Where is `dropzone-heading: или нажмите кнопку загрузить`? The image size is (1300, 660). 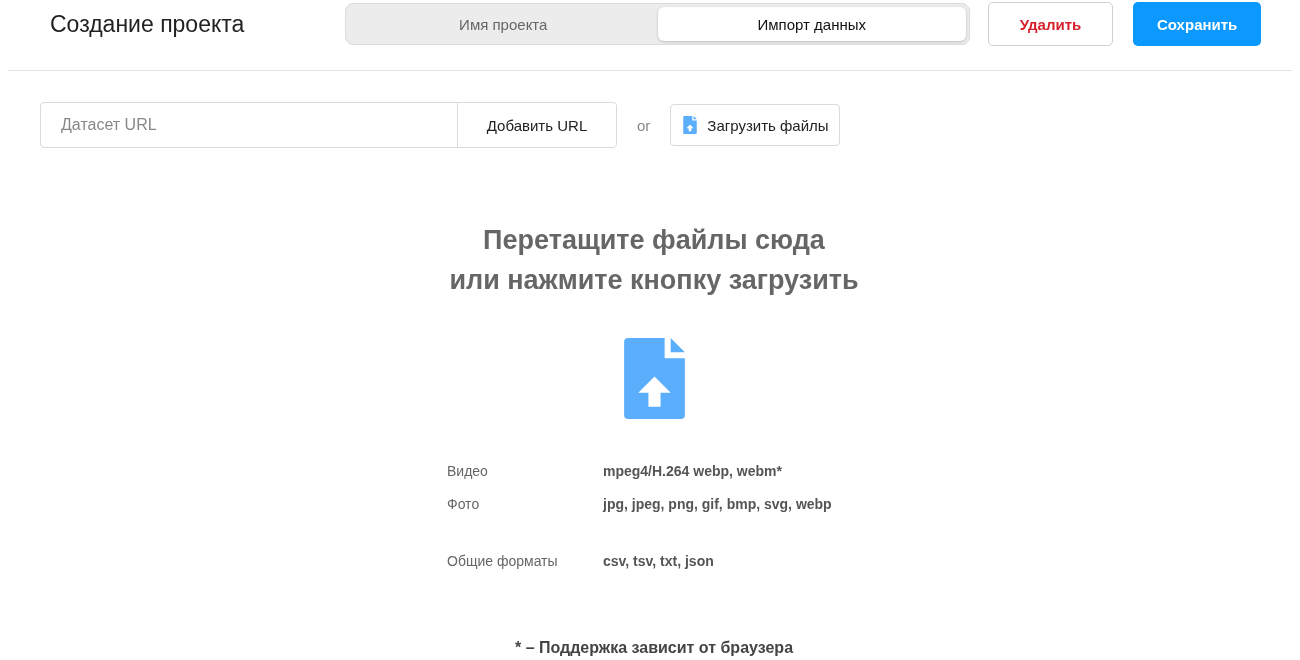
dropzone-heading: или нажмите кнопку загрузить is located at coordinates (654, 280).